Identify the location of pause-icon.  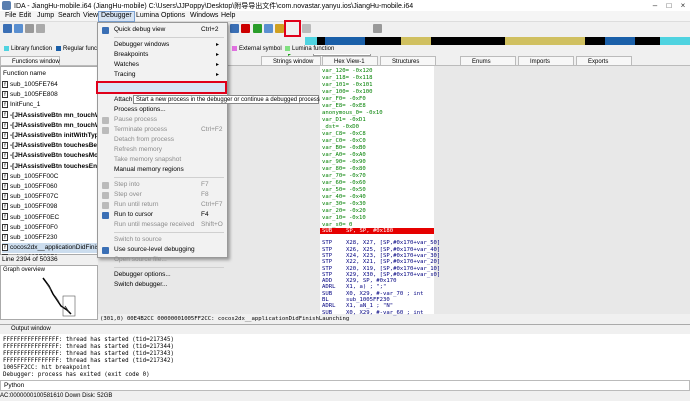
(306, 28).